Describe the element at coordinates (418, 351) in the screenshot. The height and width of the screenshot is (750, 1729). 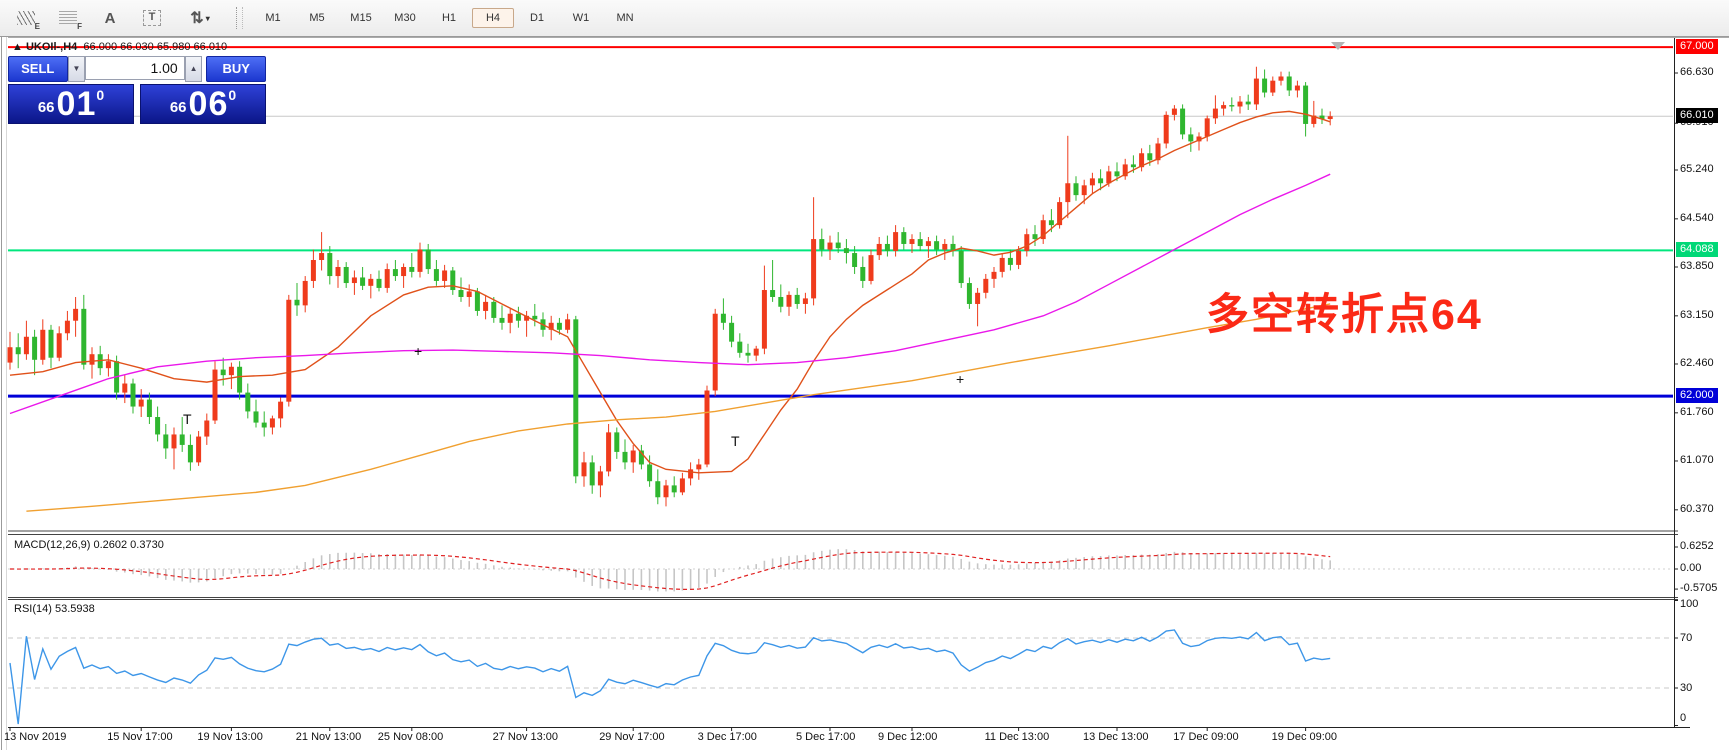
I see `chart-mark: +` at that location.